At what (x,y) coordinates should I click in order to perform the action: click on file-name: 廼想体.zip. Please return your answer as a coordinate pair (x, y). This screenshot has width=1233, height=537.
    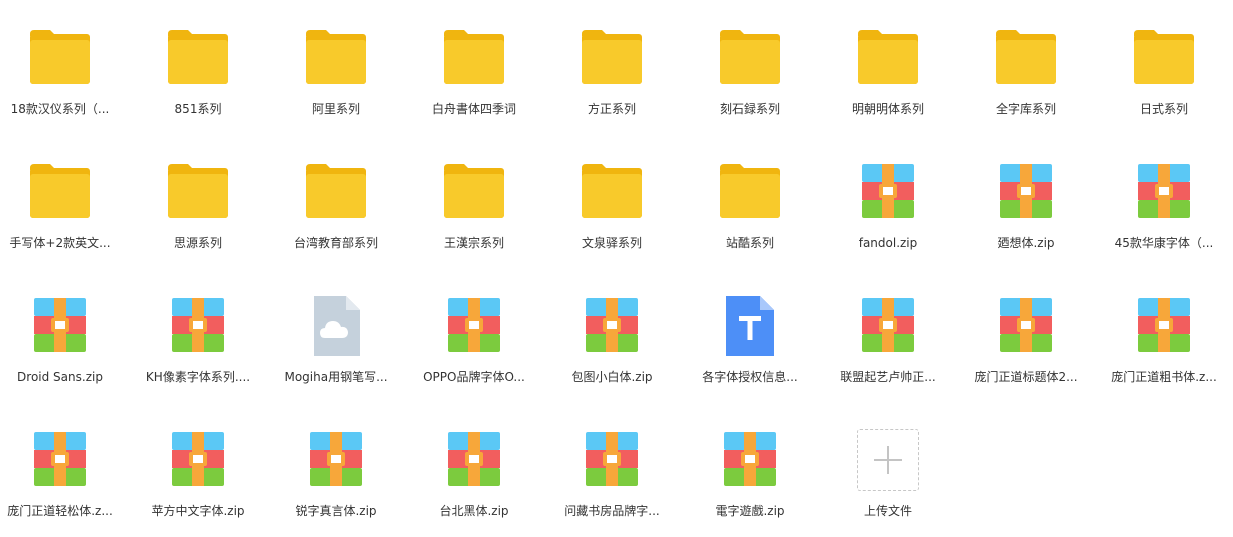
    Looking at the image, I should click on (1026, 243).